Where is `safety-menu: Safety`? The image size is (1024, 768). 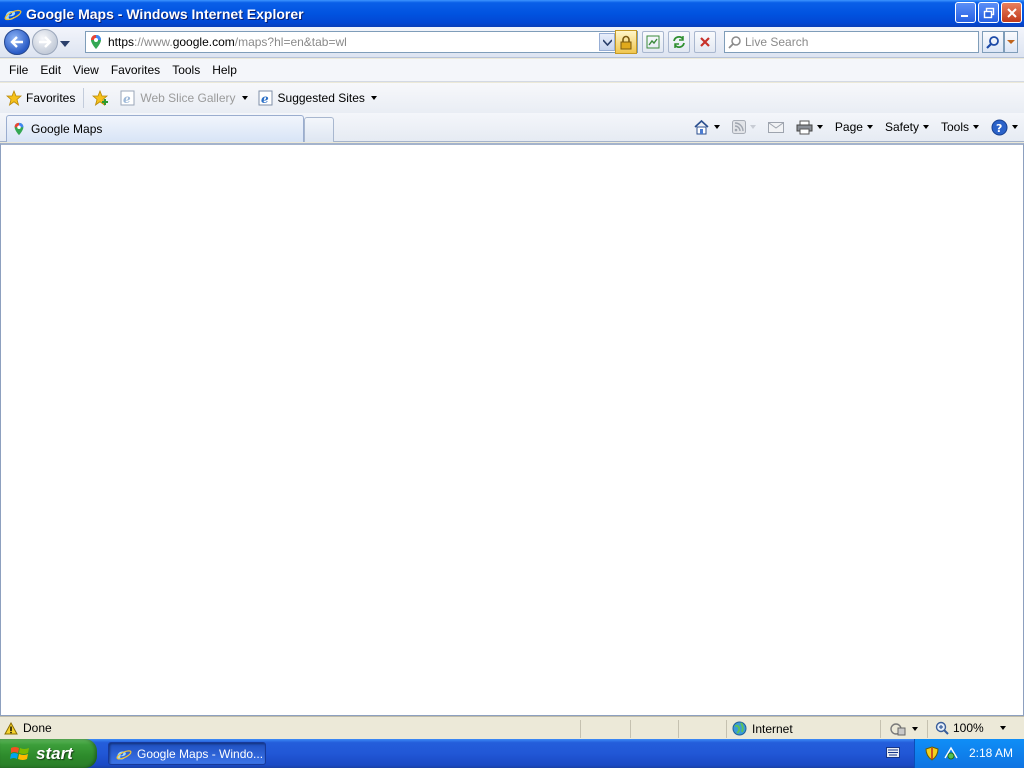 safety-menu: Safety is located at coordinates (907, 127).